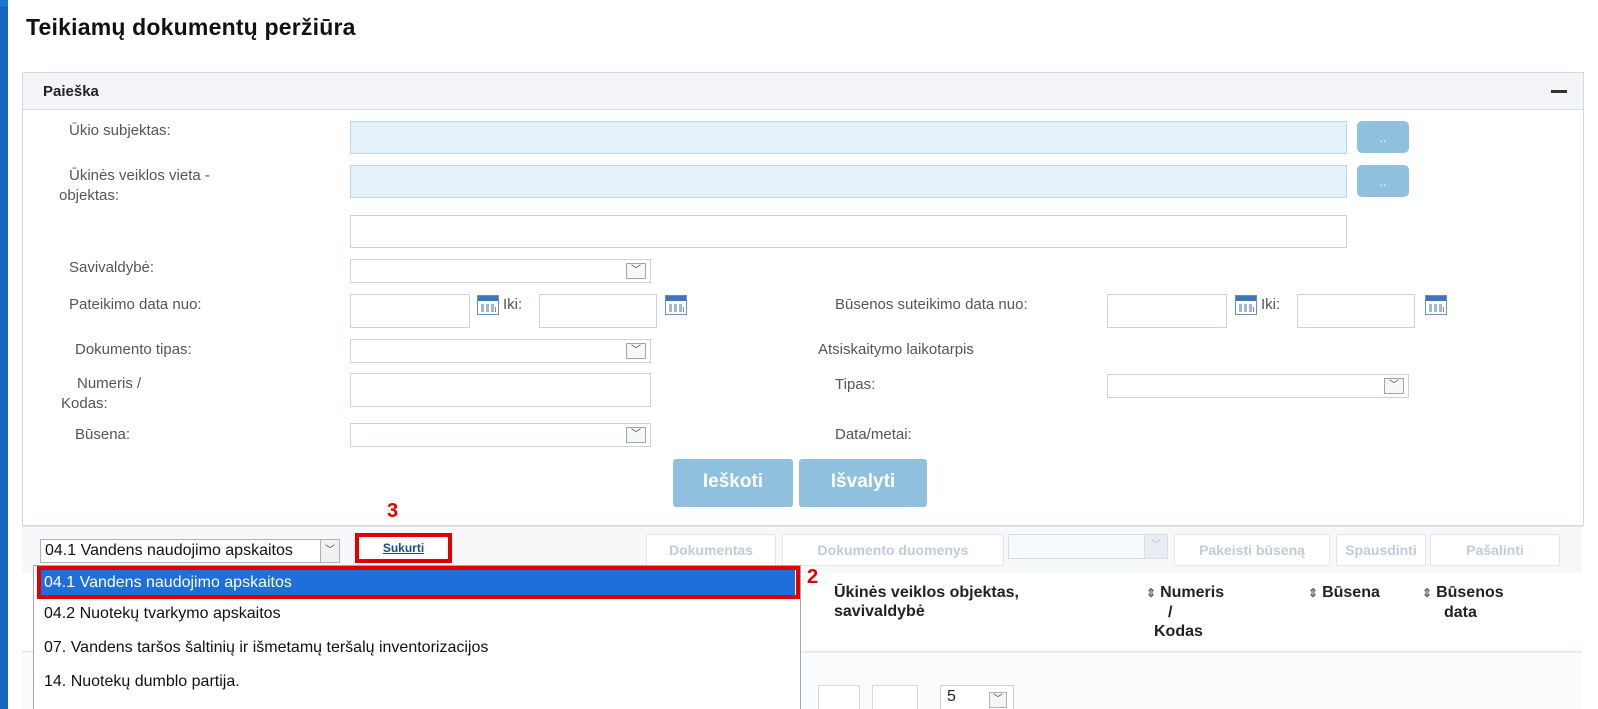  Describe the element at coordinates (926, 602) in the screenshot. I see `column-object: Ūkinės veiklos objektas, savivaldybė` at that location.